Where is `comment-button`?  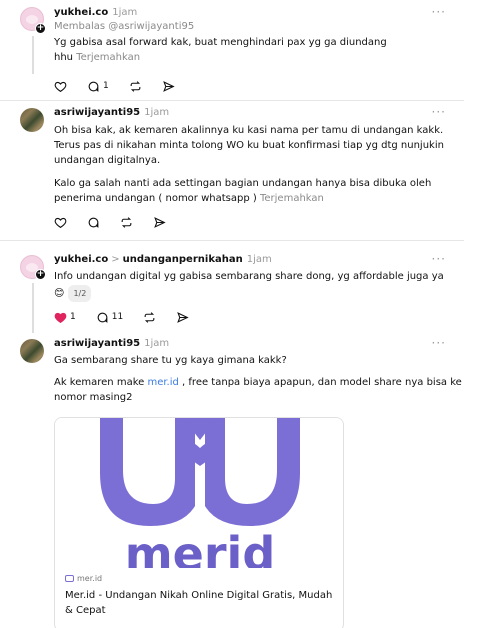 comment-button is located at coordinates (93, 222).